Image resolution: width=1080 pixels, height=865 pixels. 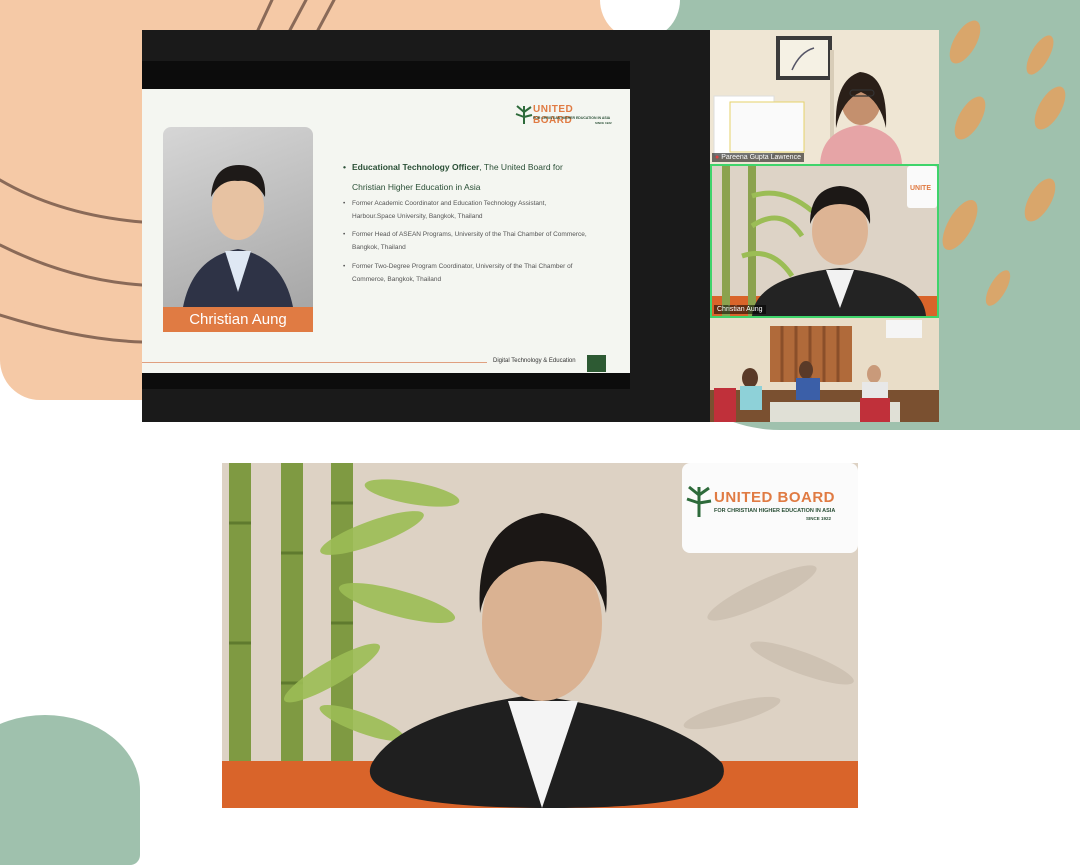 What do you see at coordinates (416, 167) in the screenshot?
I see `slide-title-bold: Educational Technology Officer` at bounding box center [416, 167].